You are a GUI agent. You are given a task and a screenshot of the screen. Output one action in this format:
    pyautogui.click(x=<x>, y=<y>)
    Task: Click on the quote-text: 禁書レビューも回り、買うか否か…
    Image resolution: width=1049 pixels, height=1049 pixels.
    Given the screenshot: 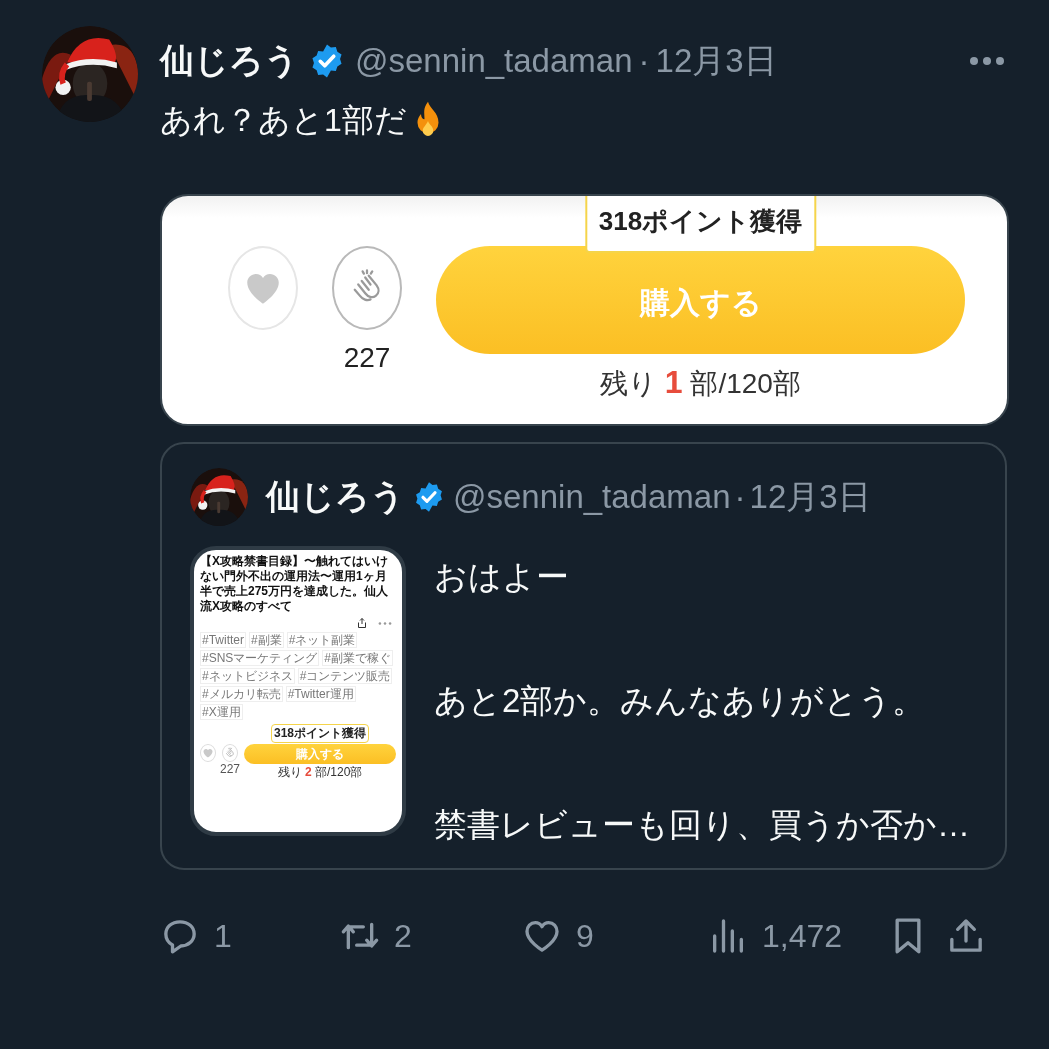 What is the action you would take?
    pyautogui.click(x=702, y=825)
    